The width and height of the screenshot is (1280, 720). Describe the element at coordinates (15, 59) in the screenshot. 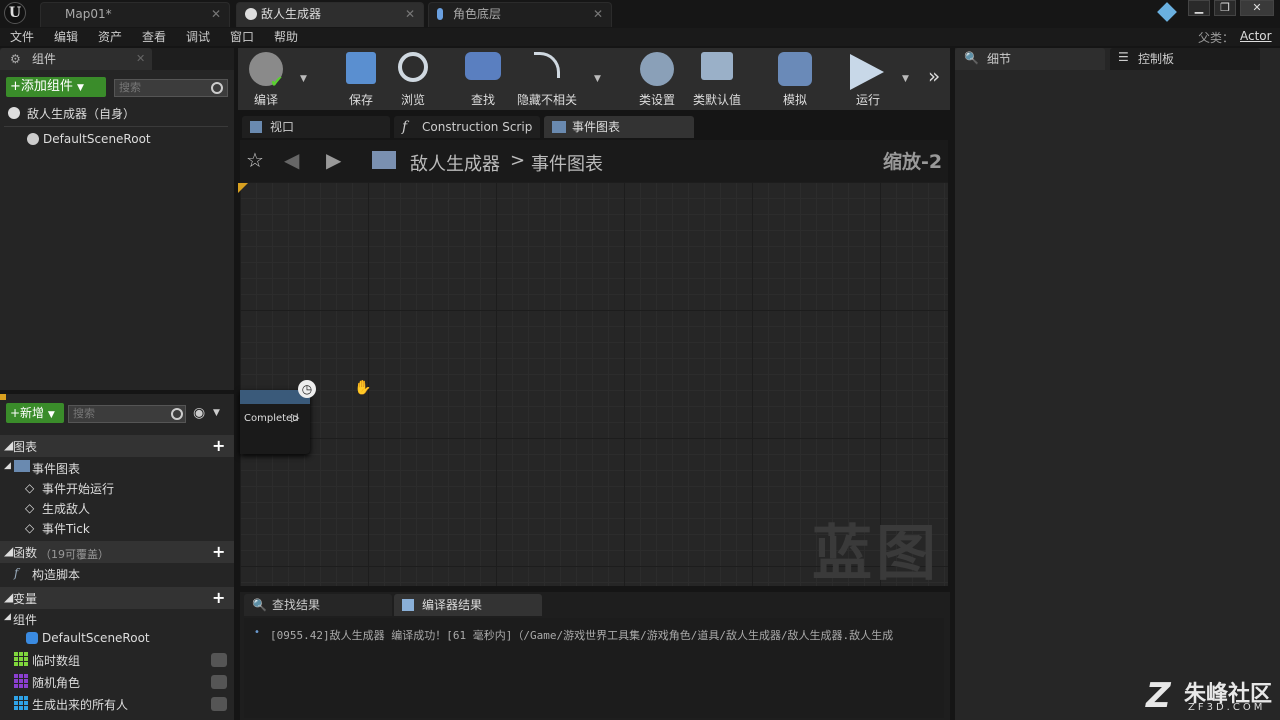

I see `components-tab-icon: ⚙` at that location.